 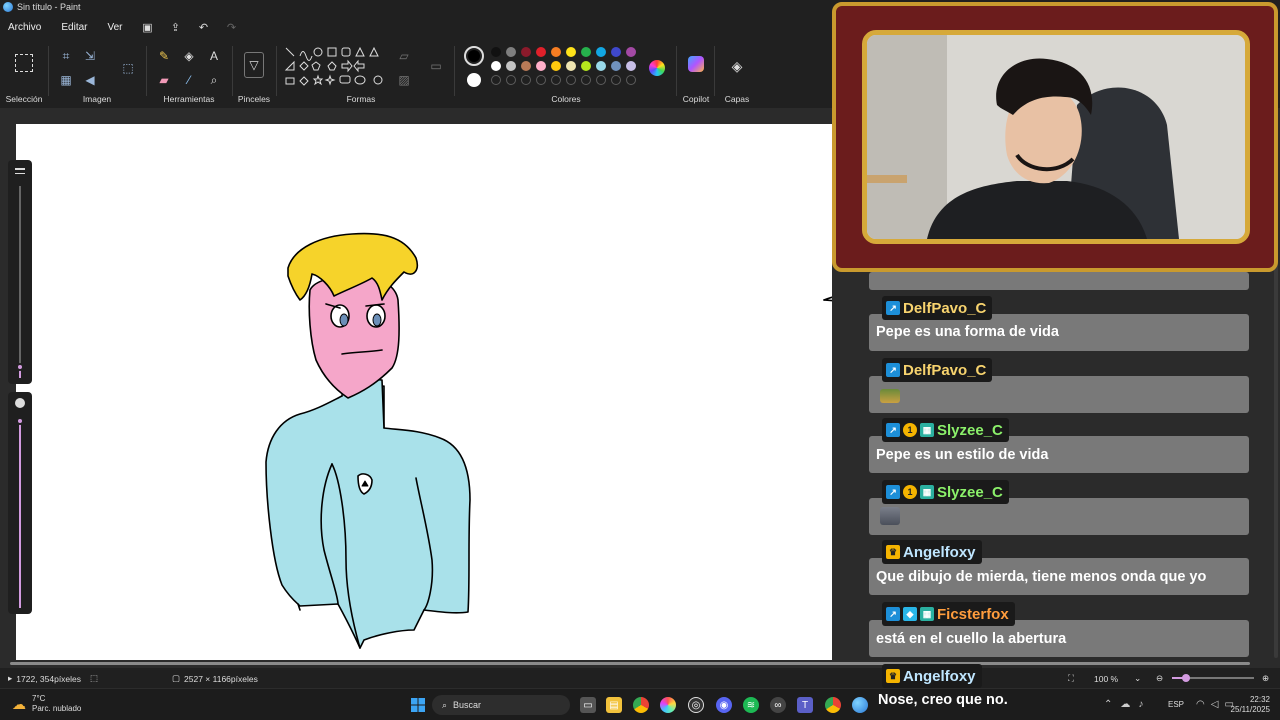 What do you see at coordinates (805, 705) in the screenshot?
I see `teams-icon: T` at bounding box center [805, 705].